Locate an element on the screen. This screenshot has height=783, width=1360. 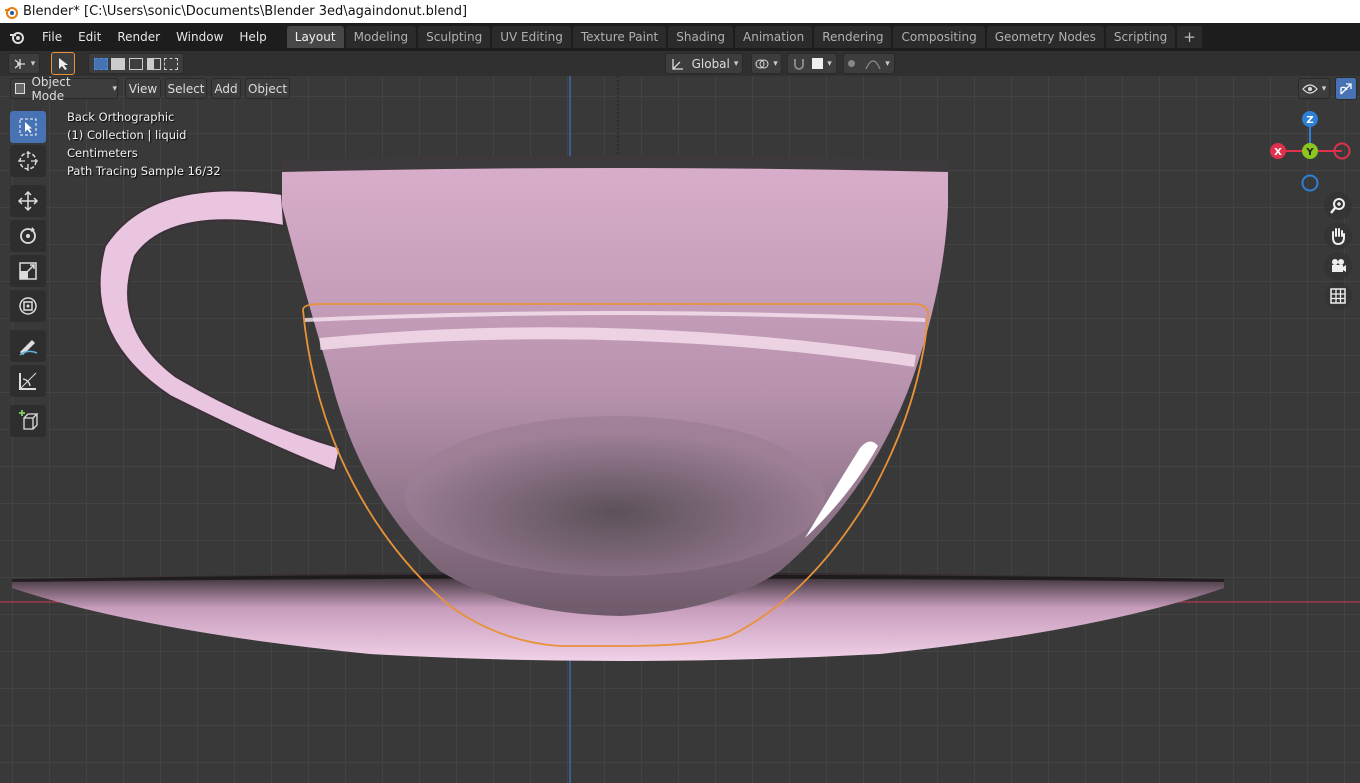
menu-window: Window is located at coordinates (199, 37).